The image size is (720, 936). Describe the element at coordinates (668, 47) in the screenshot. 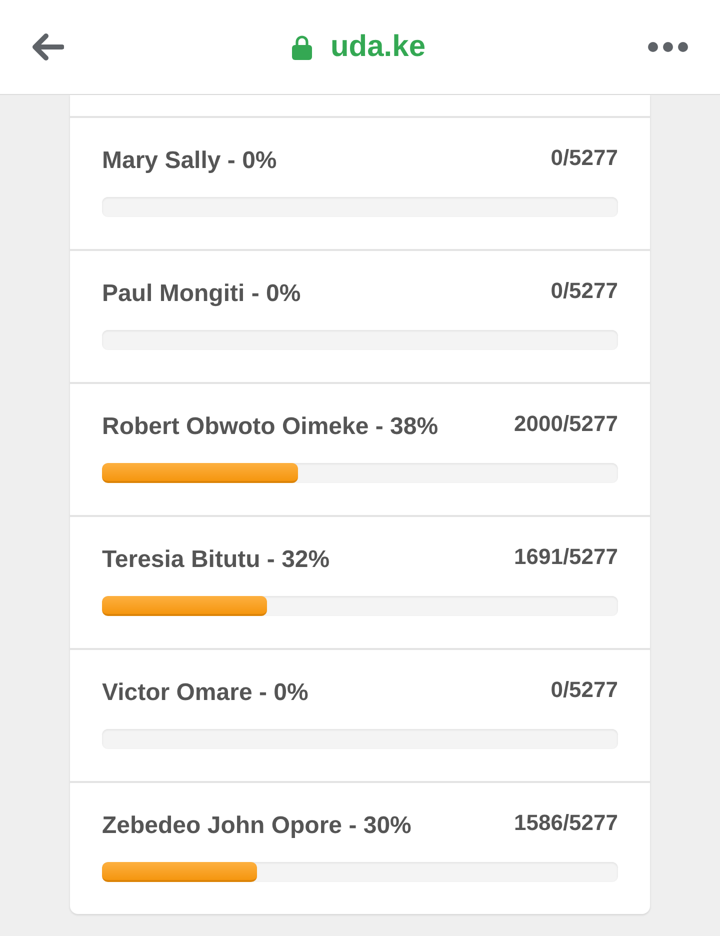

I see `more-options-icon` at that location.